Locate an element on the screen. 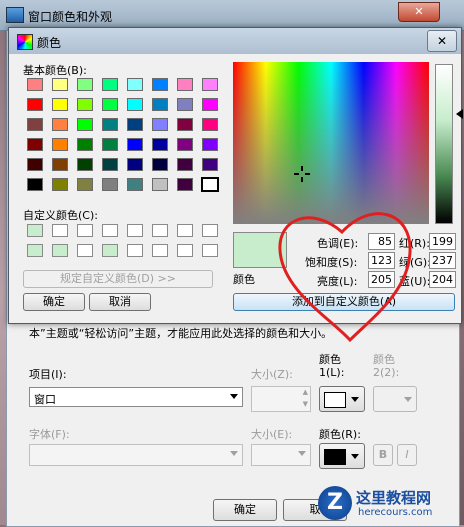 The width and height of the screenshot is (464, 527). watermark: Z 这里教程网 herecours.com is located at coordinates (388, 503).